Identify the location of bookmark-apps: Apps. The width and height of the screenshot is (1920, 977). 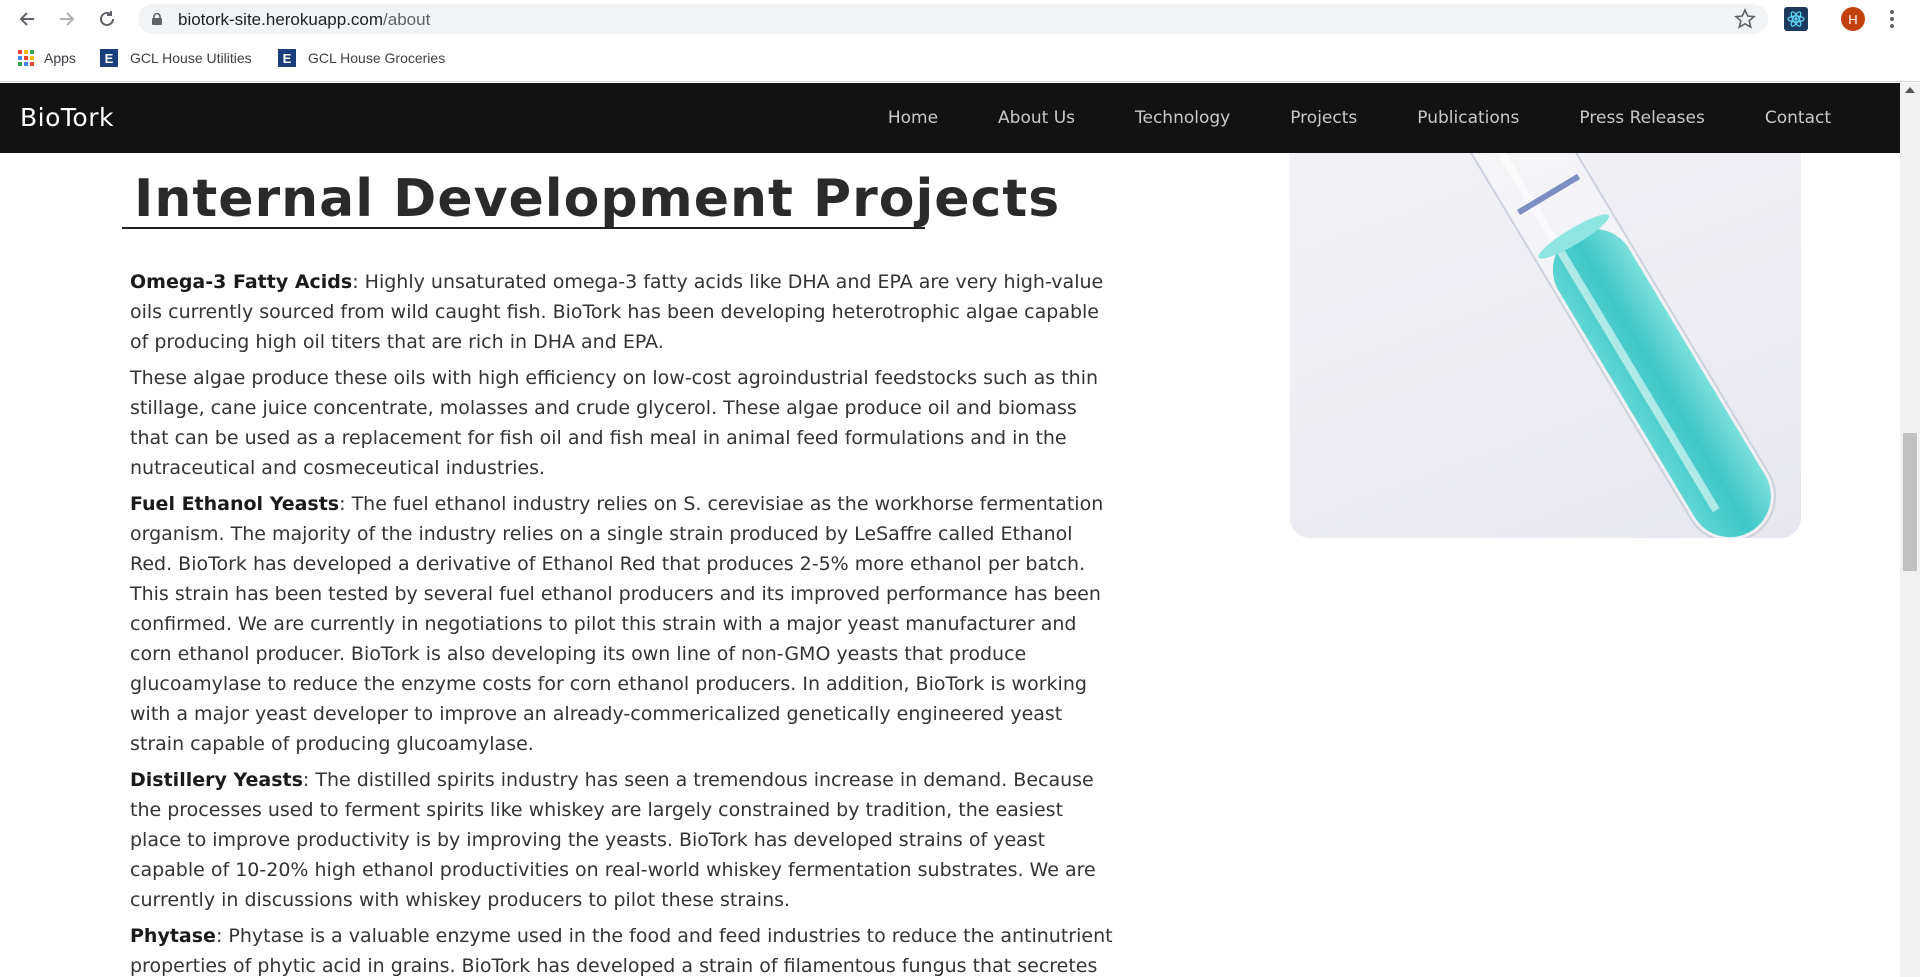
(47, 58).